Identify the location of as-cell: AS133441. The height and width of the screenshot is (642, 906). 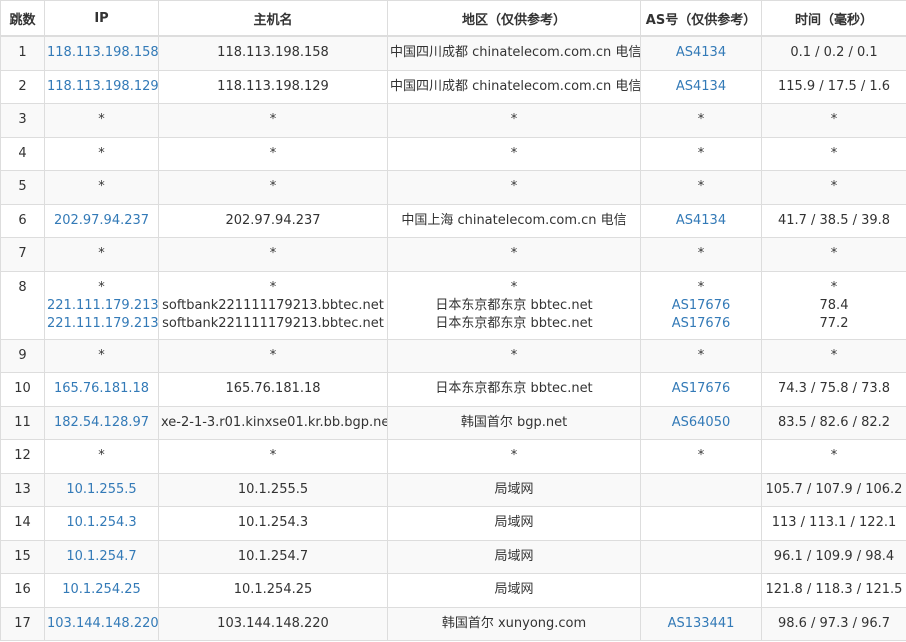
(701, 623).